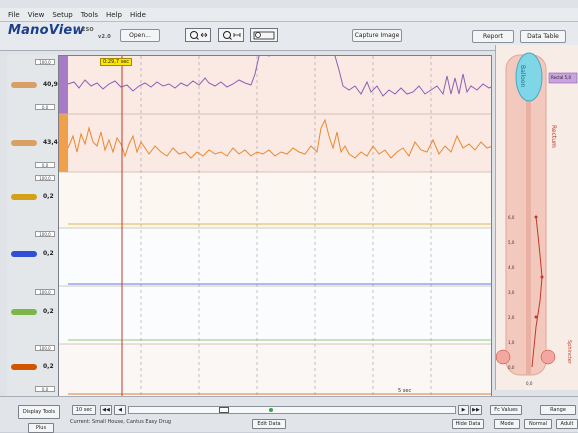 This screenshot has width=578, height=433. Describe the element at coordinates (224, 410) in the screenshot. I see `scrollbar-thumb` at that location.